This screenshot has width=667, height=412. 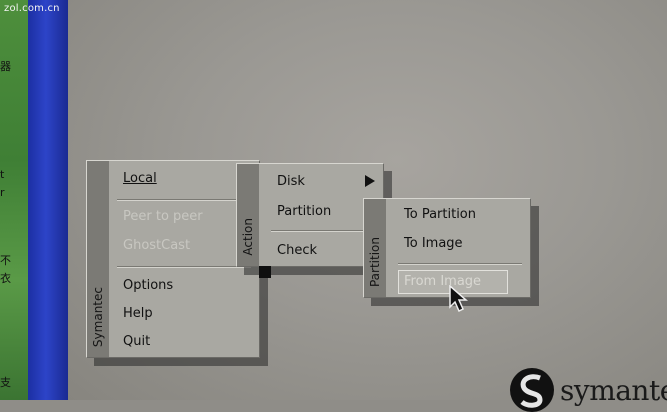 I want to click on action-menu-sidebar-label: Action, so click(x=248, y=237).